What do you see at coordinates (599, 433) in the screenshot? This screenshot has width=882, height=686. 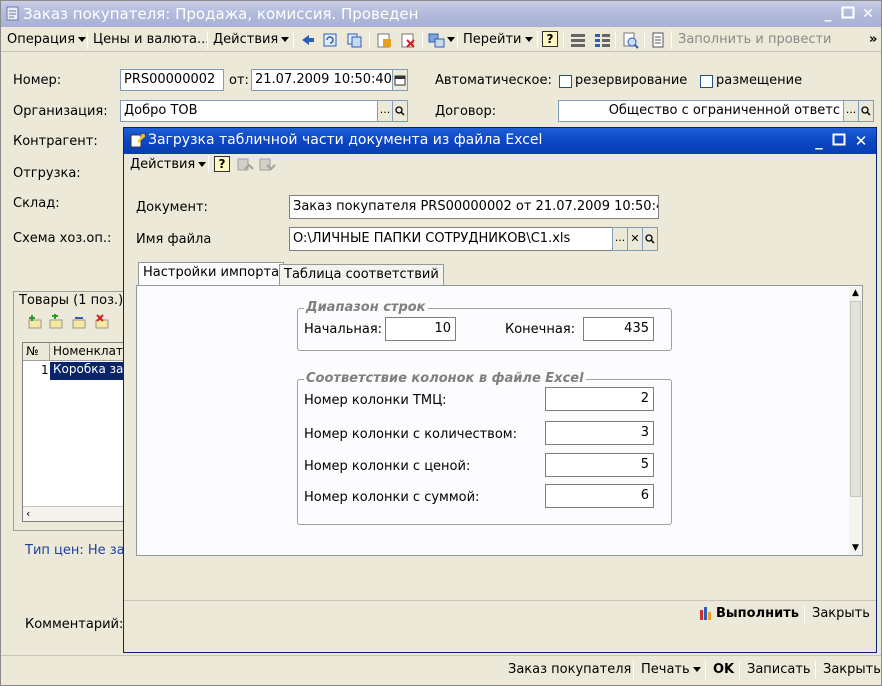 I see `quantity-column-input: 3` at bounding box center [599, 433].